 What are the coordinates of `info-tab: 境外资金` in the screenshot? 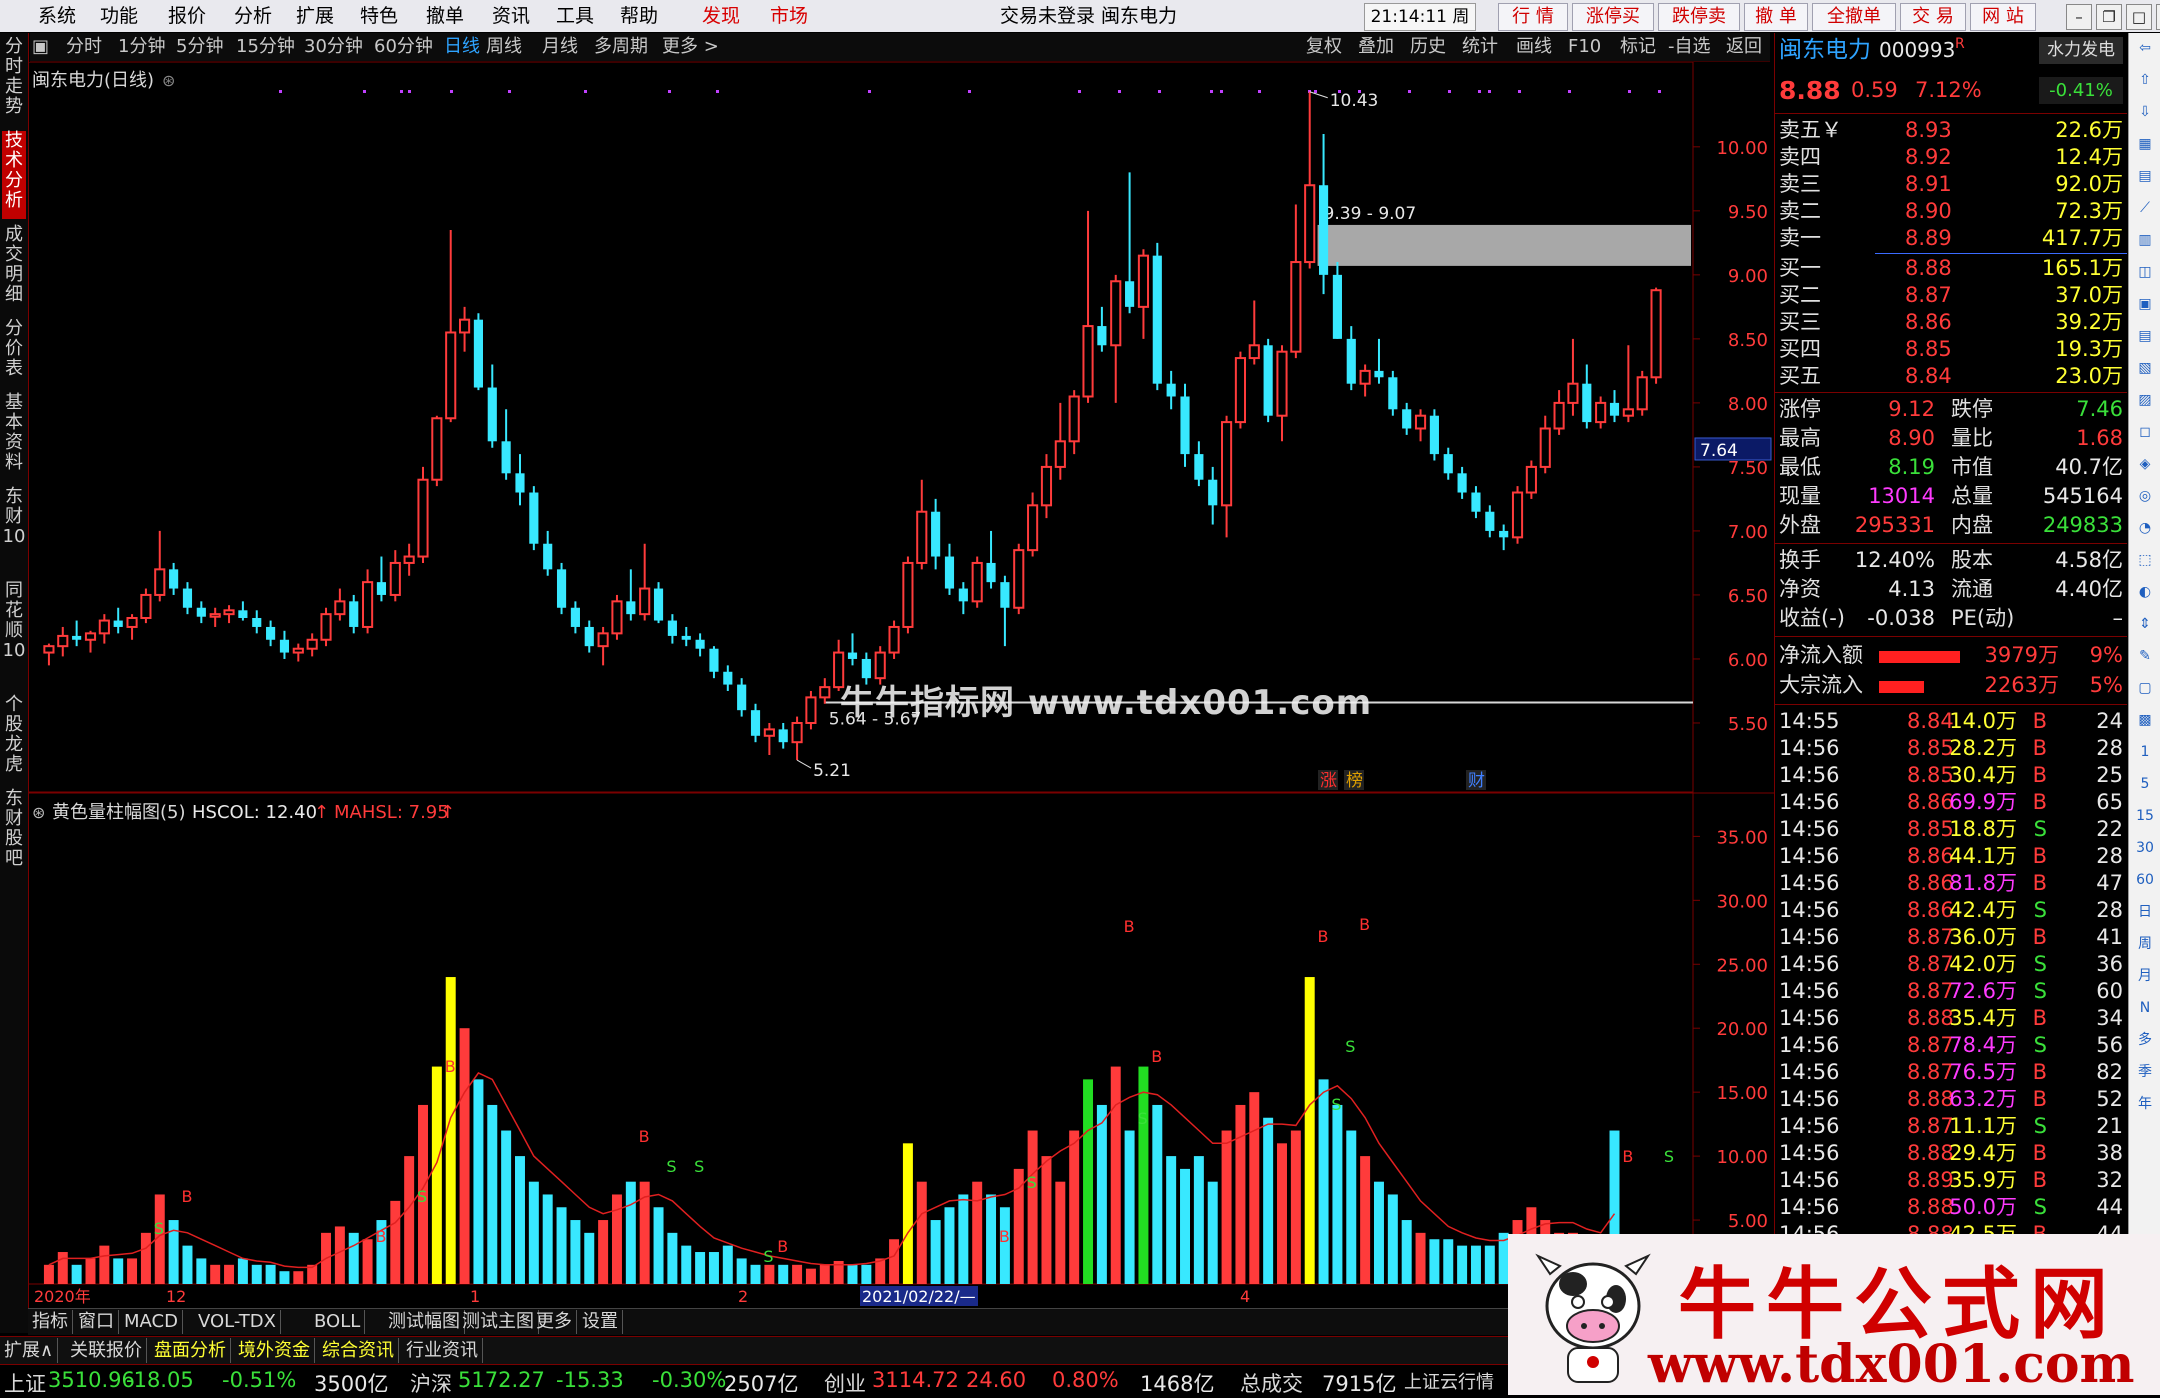 It's located at (274, 1350).